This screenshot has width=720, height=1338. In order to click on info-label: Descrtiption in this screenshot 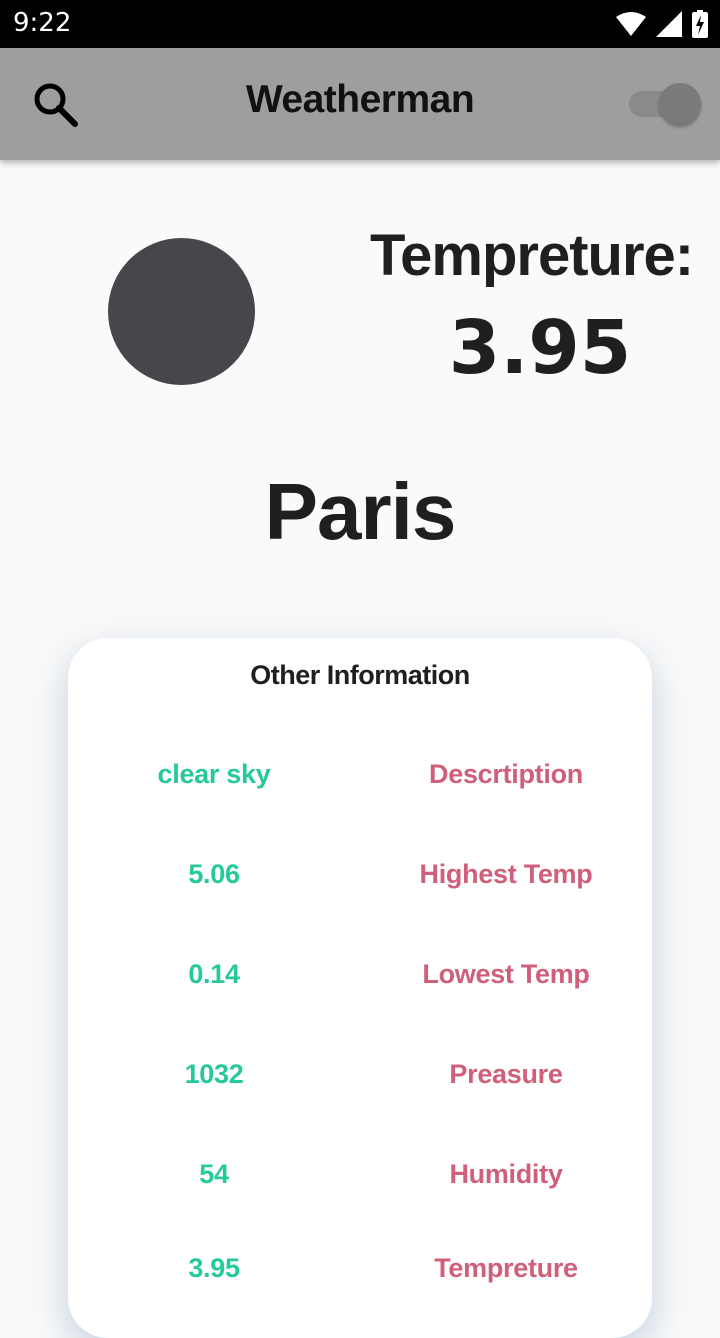, I will do `click(506, 774)`.